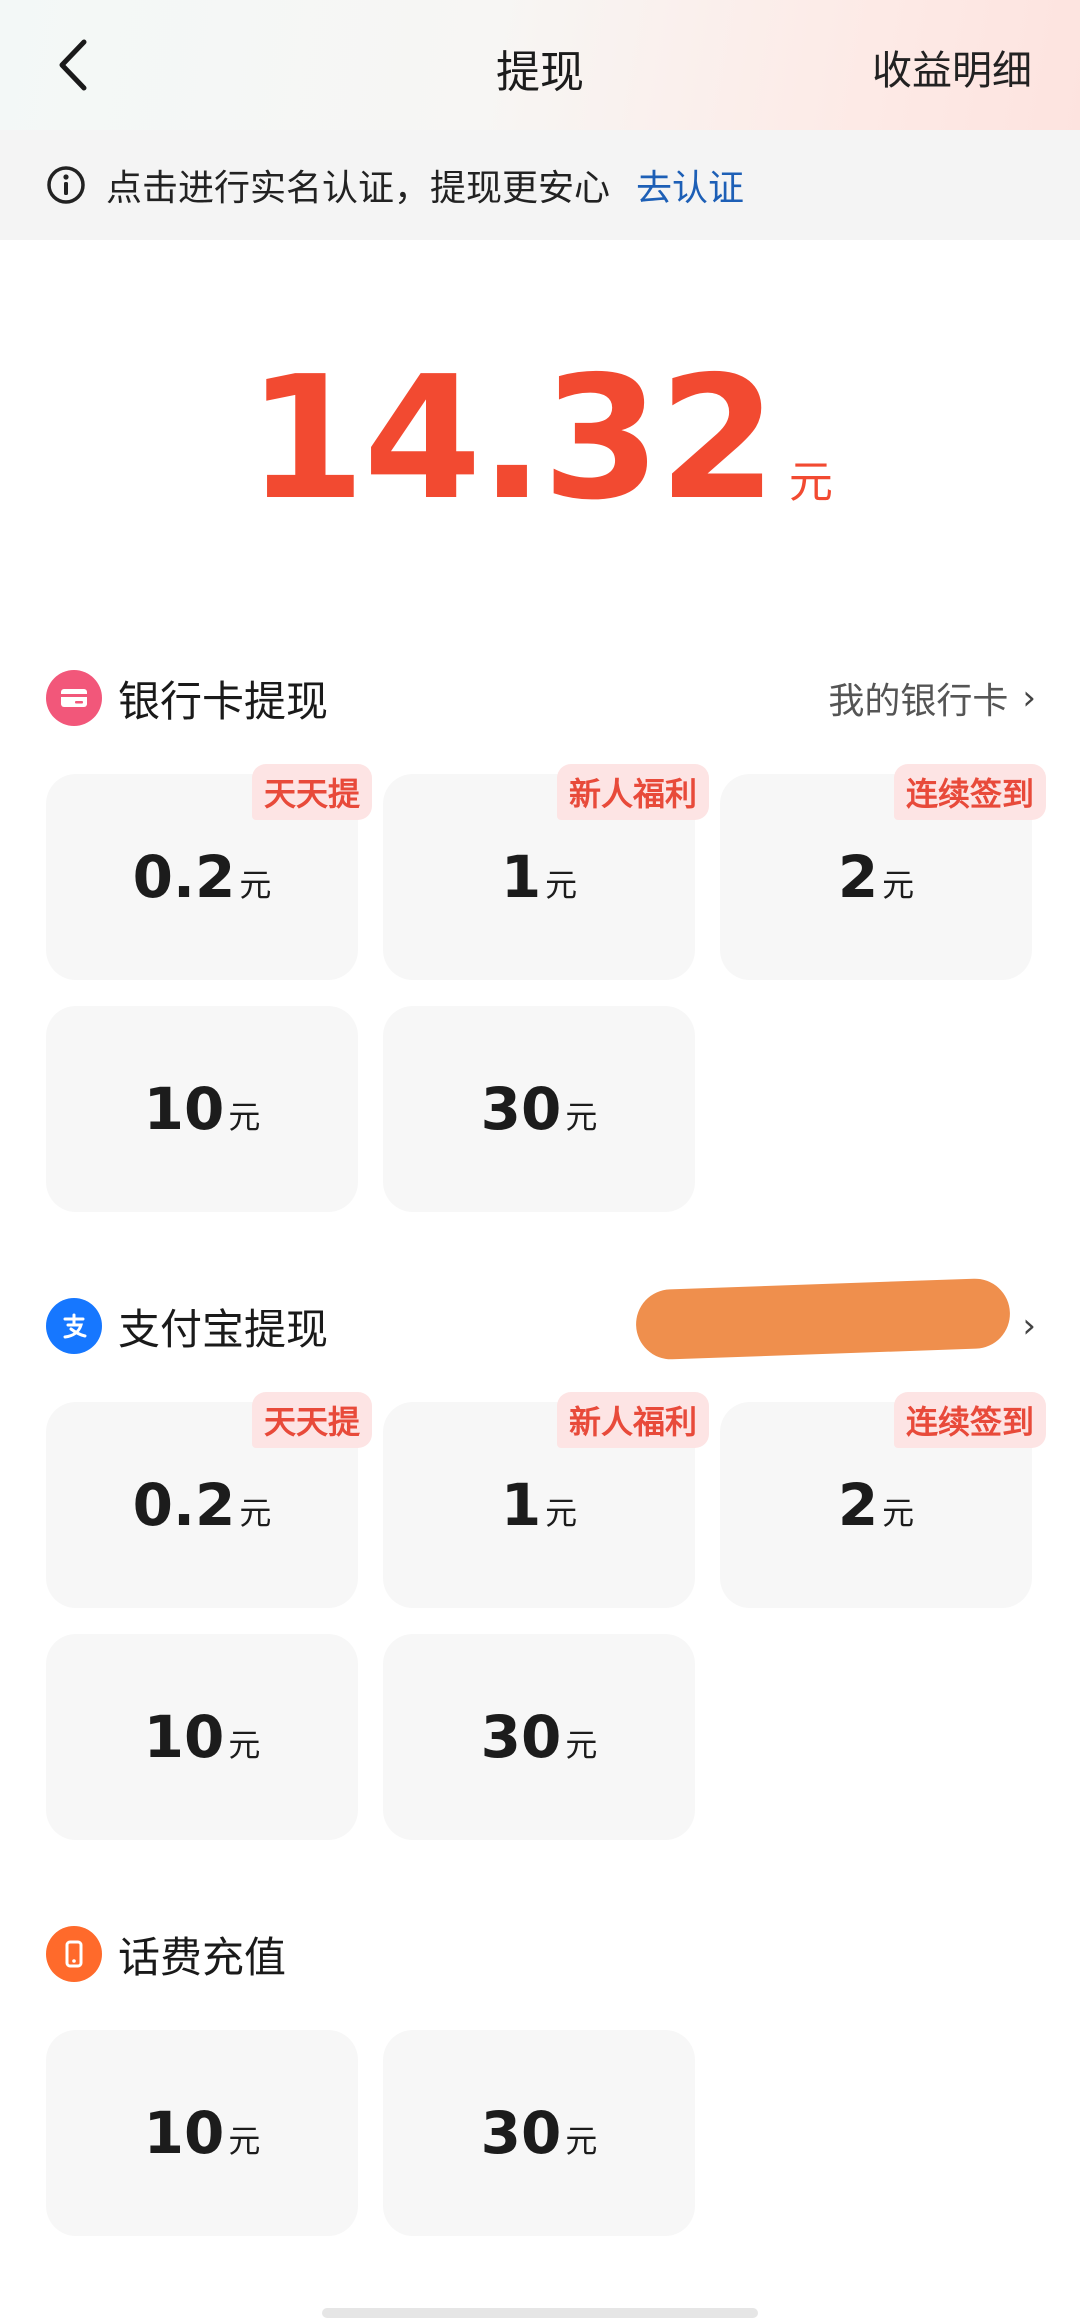 The width and height of the screenshot is (1080, 2323). I want to click on home-indicator, so click(540, 2313).